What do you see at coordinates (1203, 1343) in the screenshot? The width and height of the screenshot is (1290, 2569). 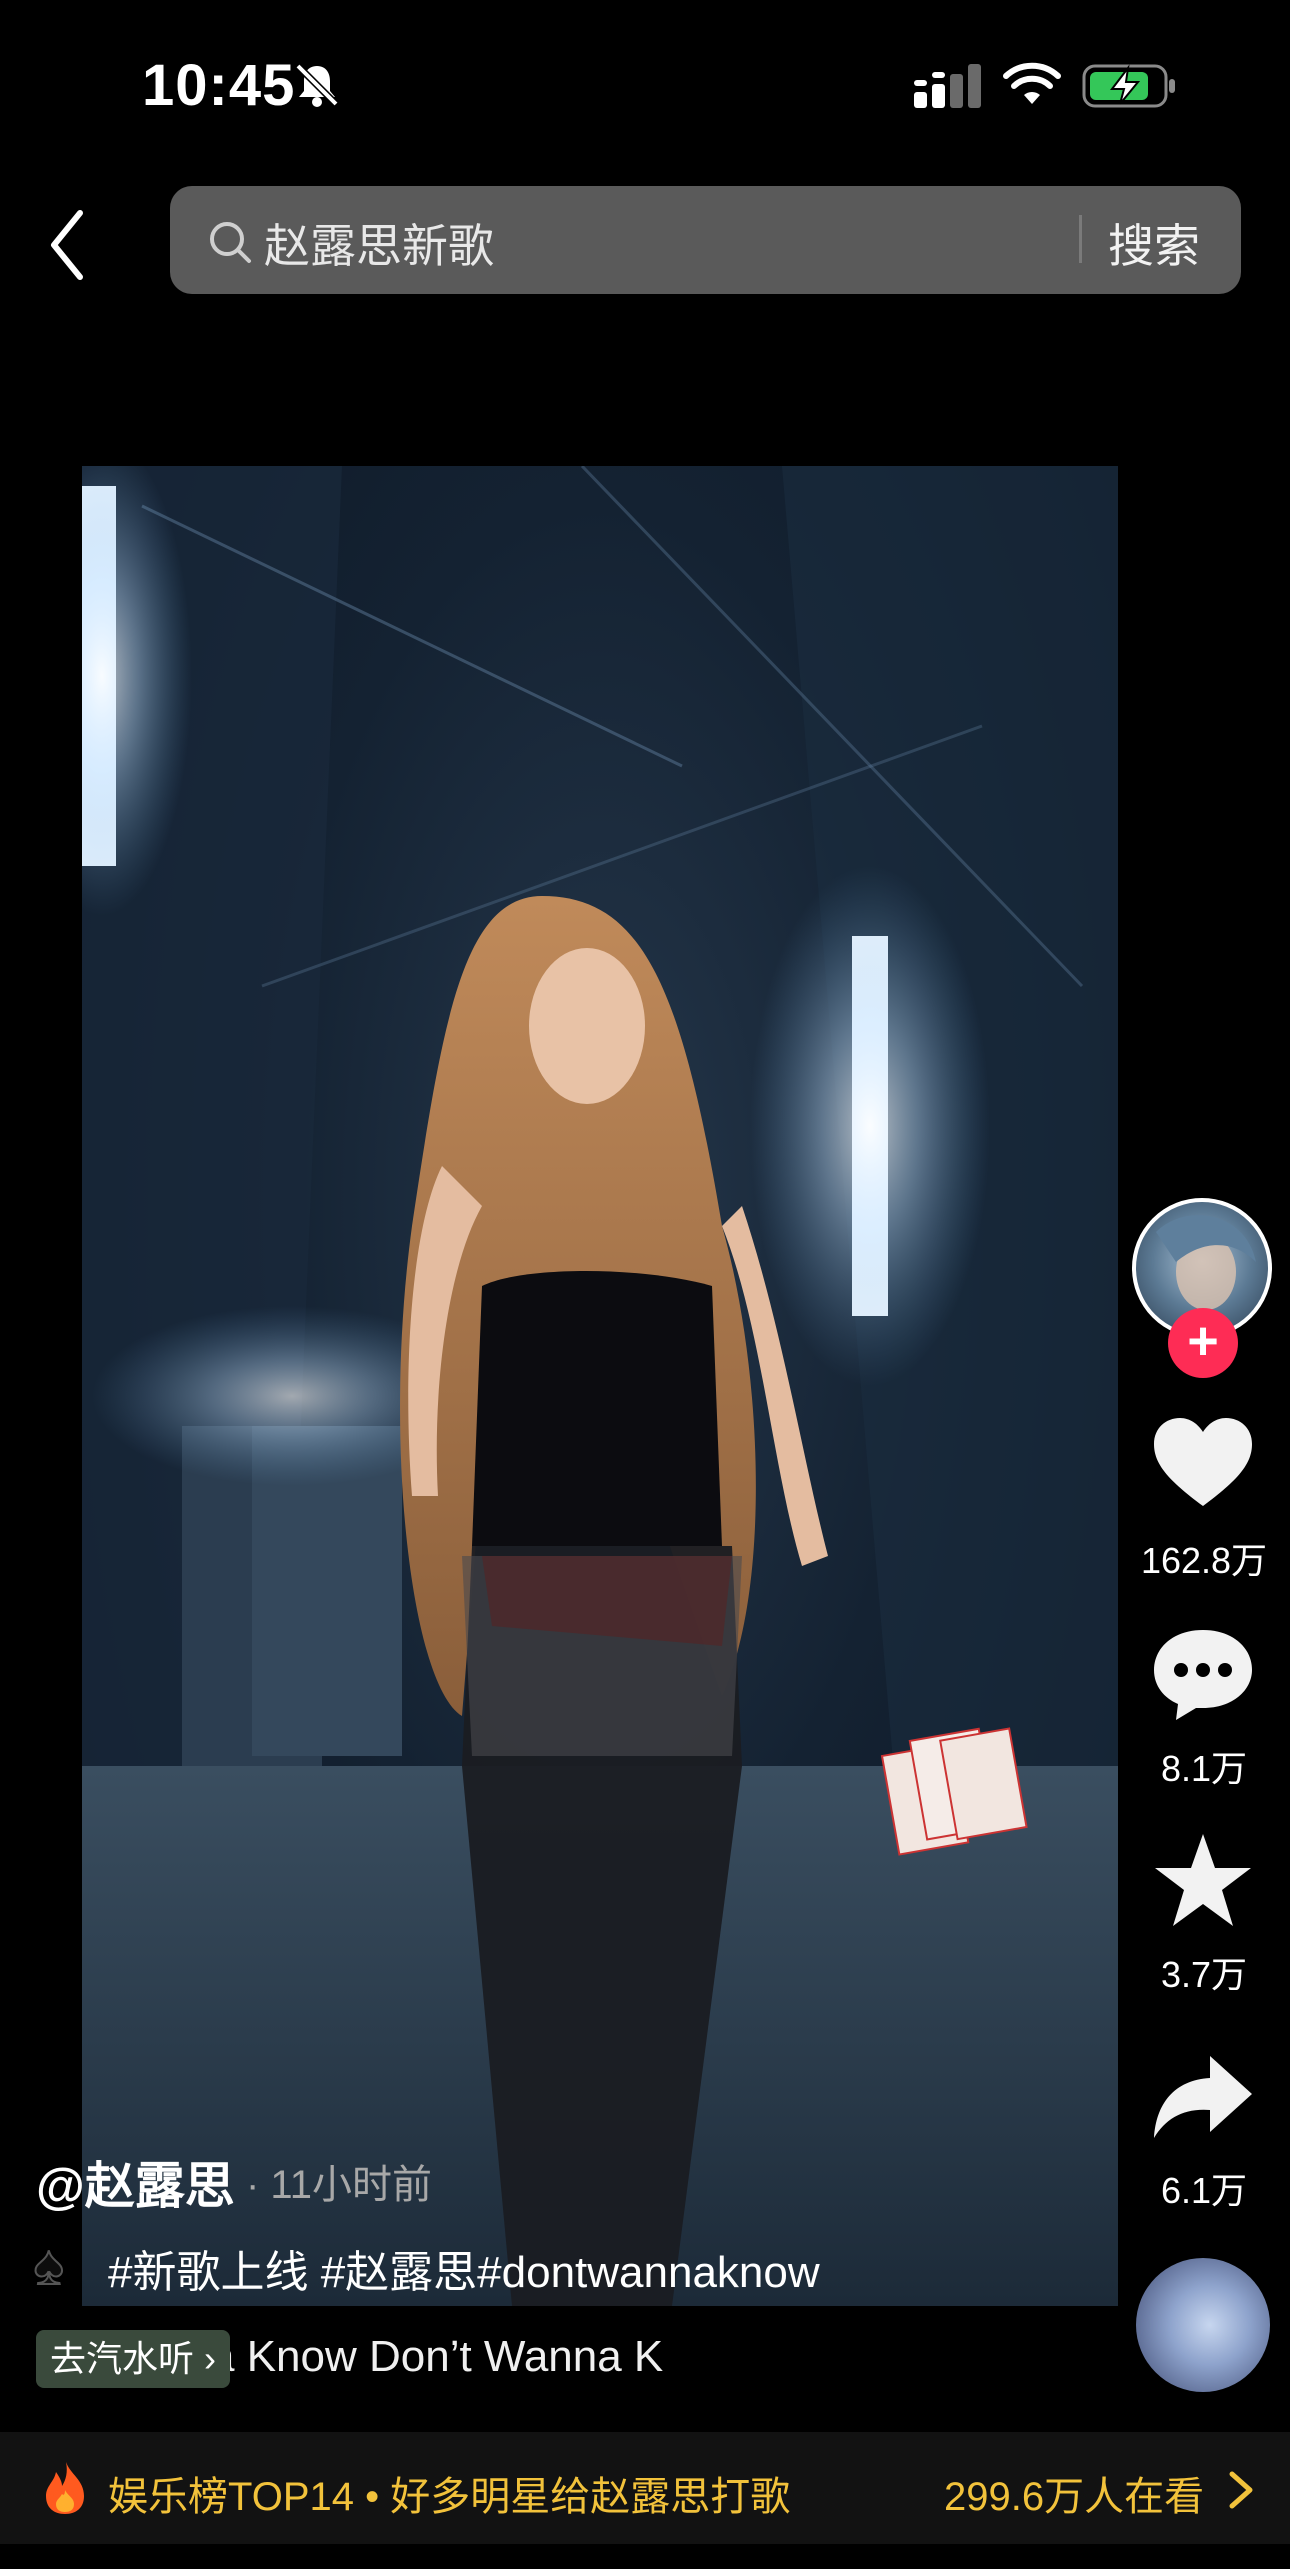 I see `follow-plus-button: +` at bounding box center [1203, 1343].